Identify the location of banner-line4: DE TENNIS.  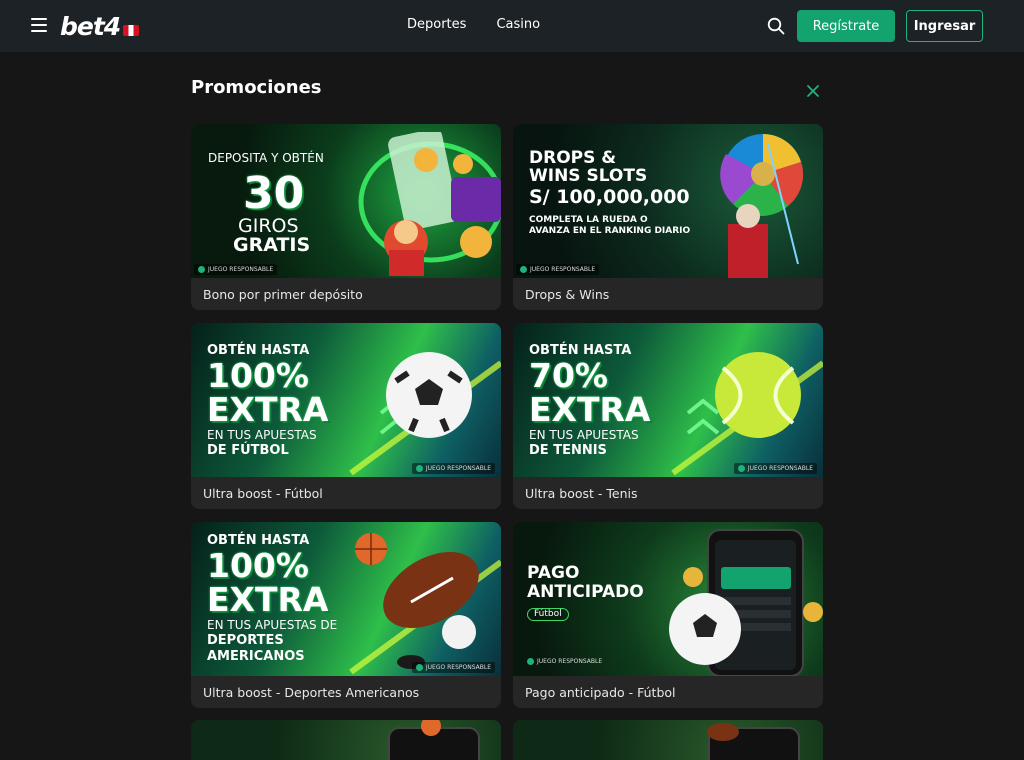
(568, 450).